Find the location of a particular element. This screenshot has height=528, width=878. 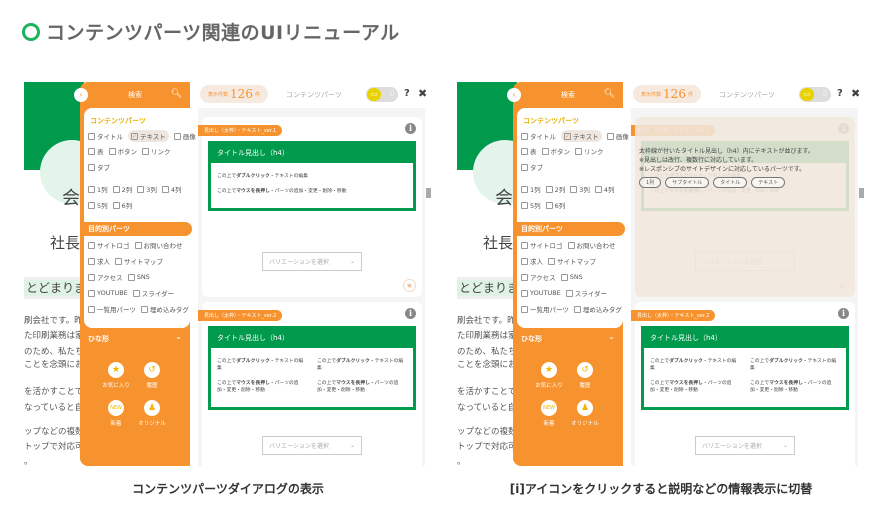

info-tag: テキスト is located at coordinates (768, 182).